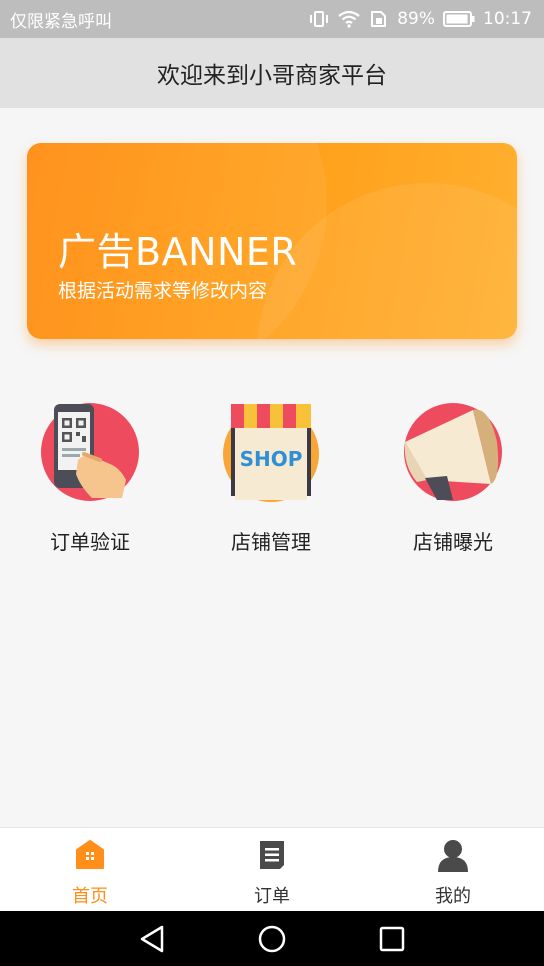 Image resolution: width=544 pixels, height=966 pixels. What do you see at coordinates (272, 873) in the screenshot?
I see `tab-orders: 订单` at bounding box center [272, 873].